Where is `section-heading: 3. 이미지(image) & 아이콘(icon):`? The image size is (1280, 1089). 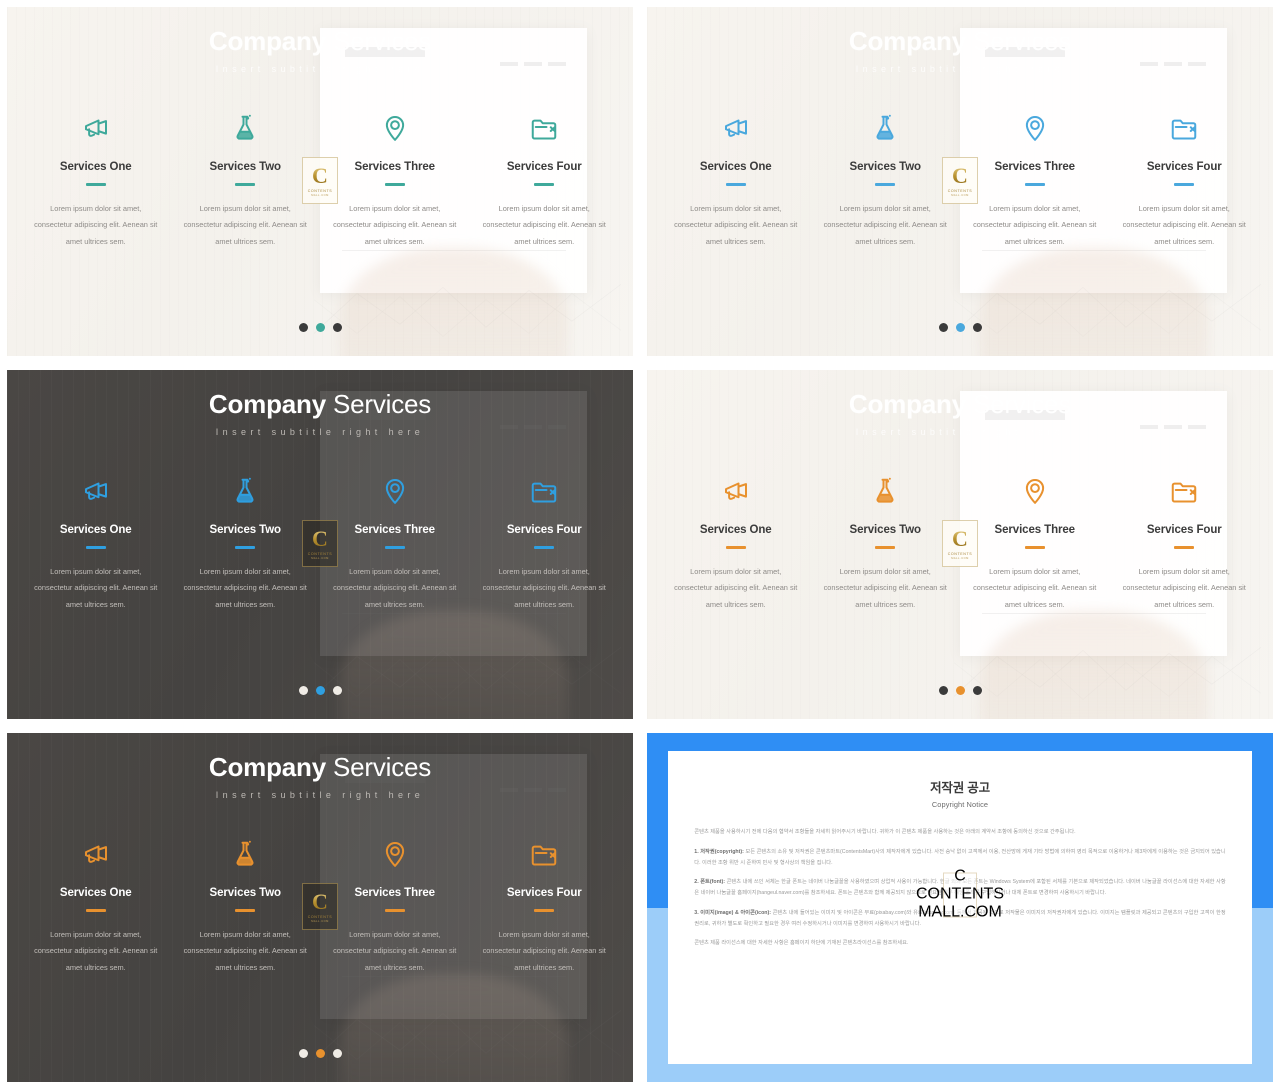 section-heading: 3. 이미지(image) & 아이콘(icon): is located at coordinates (732, 912).